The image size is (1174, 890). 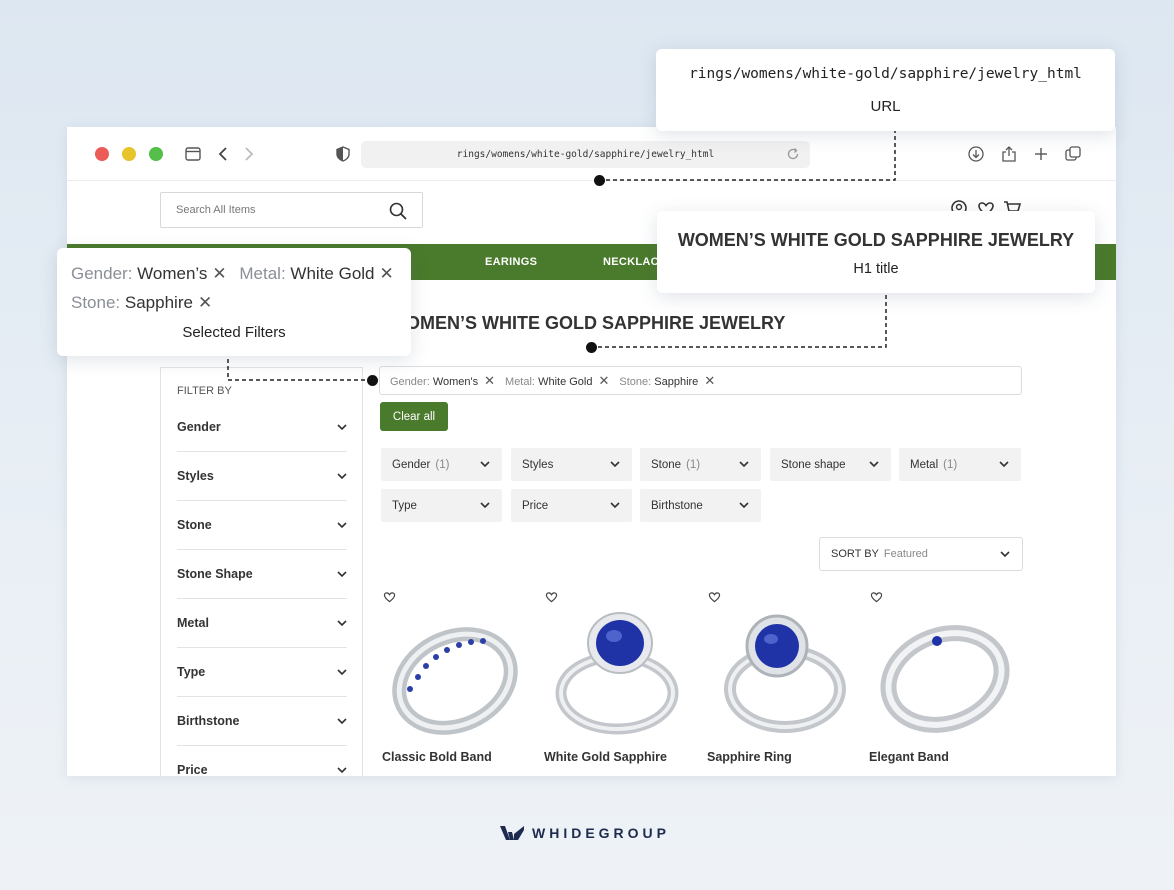 I want to click on brand-logo: WHIDEGROUP, so click(x=585, y=833).